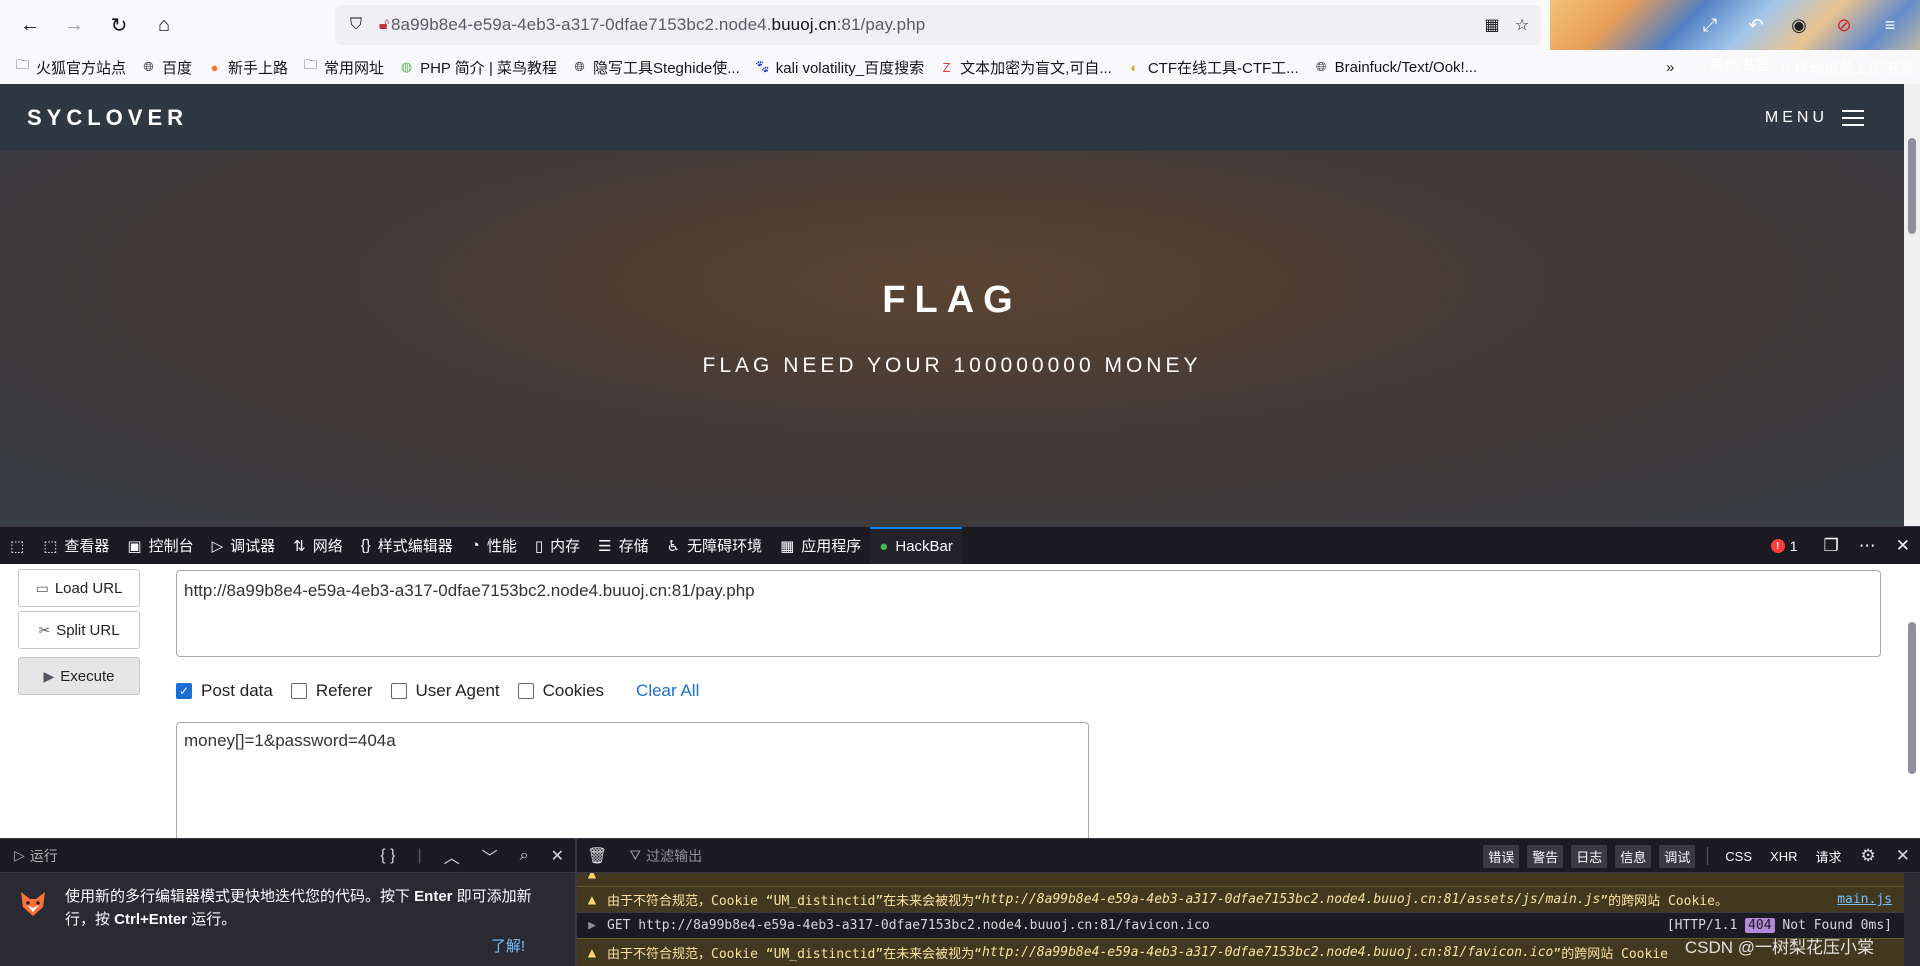  What do you see at coordinates (354, 68) in the screenshot?
I see `bookmark-label: 常用网址` at bounding box center [354, 68].